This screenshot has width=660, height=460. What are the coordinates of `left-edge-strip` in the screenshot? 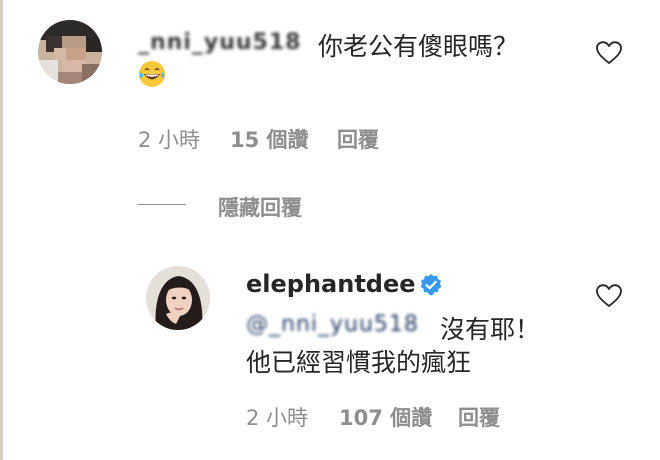 It's located at (1, 230).